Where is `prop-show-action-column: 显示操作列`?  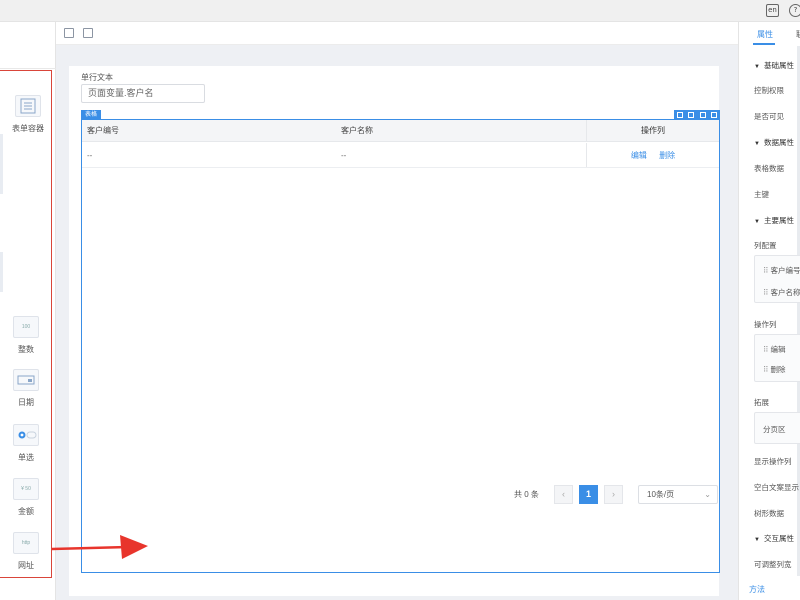 prop-show-action-column: 显示操作列 is located at coordinates (773, 461).